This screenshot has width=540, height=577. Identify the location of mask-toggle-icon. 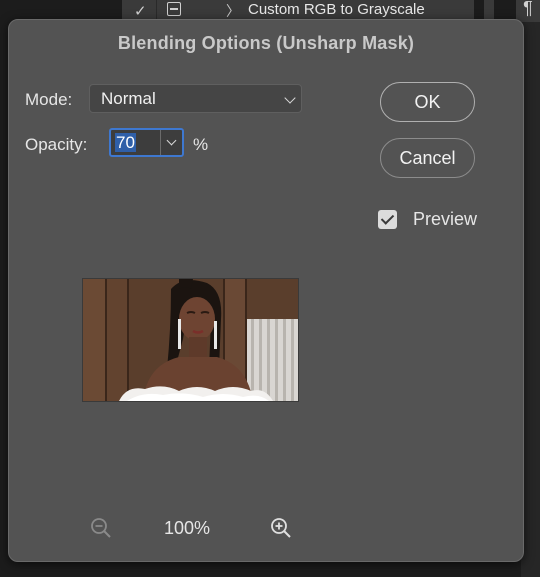
(174, 9).